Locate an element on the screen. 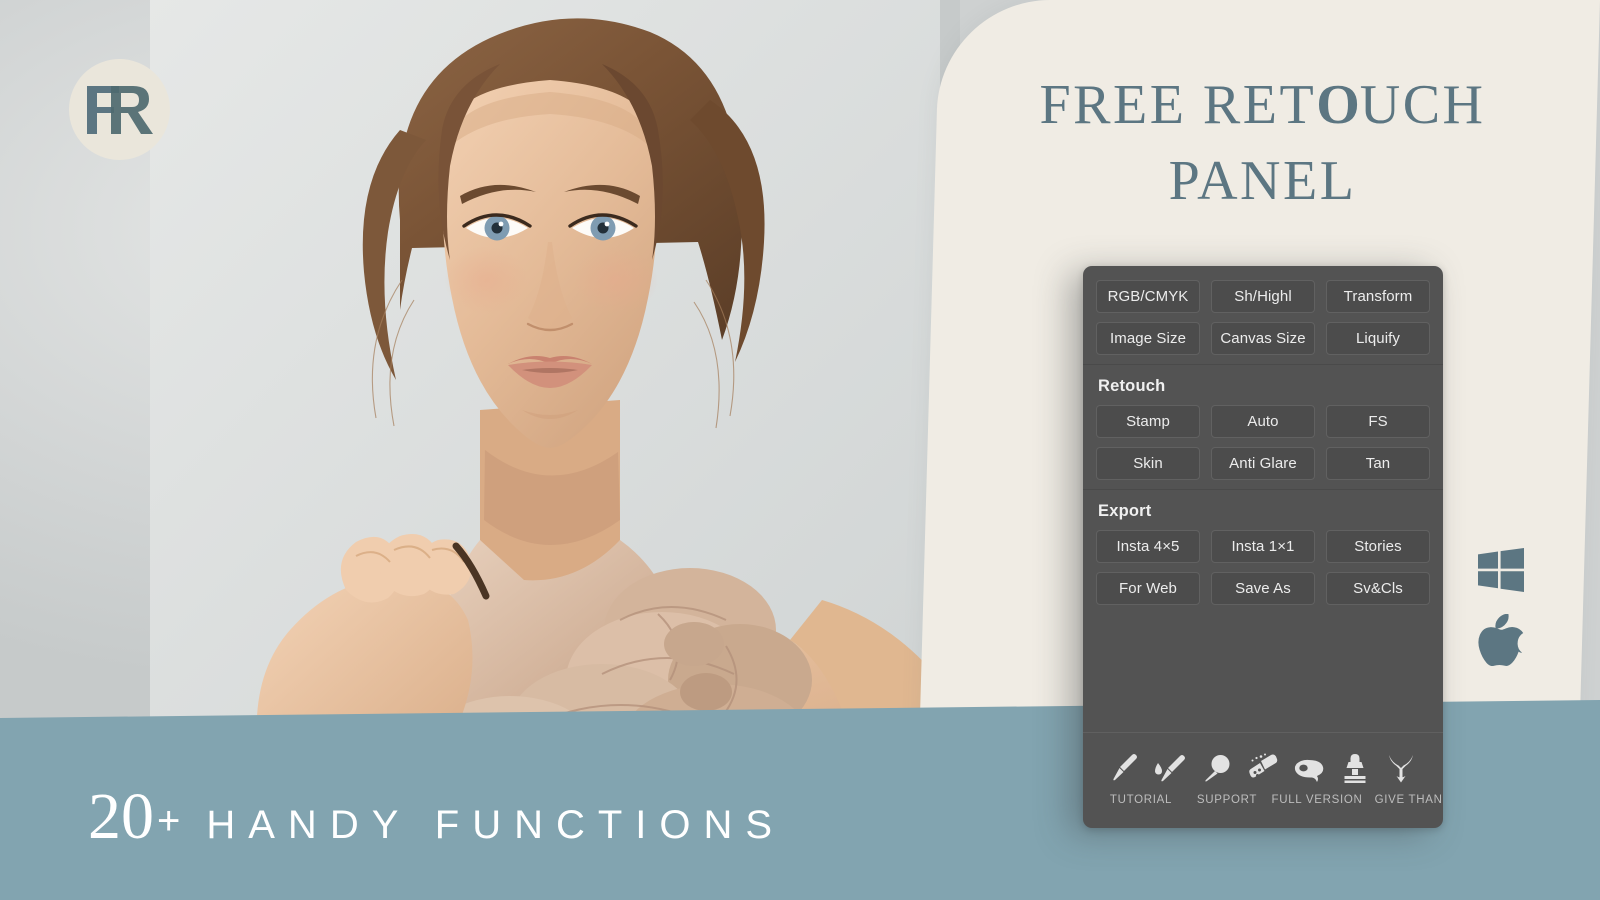 The image size is (1600, 900). button-stories: Stories is located at coordinates (1378, 546).